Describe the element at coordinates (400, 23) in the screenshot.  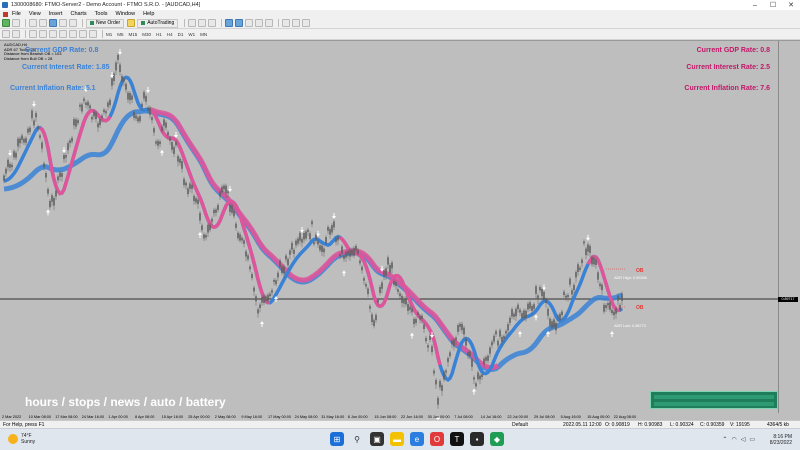
I see `standard-toolbar: New Order AutoTrading` at that location.